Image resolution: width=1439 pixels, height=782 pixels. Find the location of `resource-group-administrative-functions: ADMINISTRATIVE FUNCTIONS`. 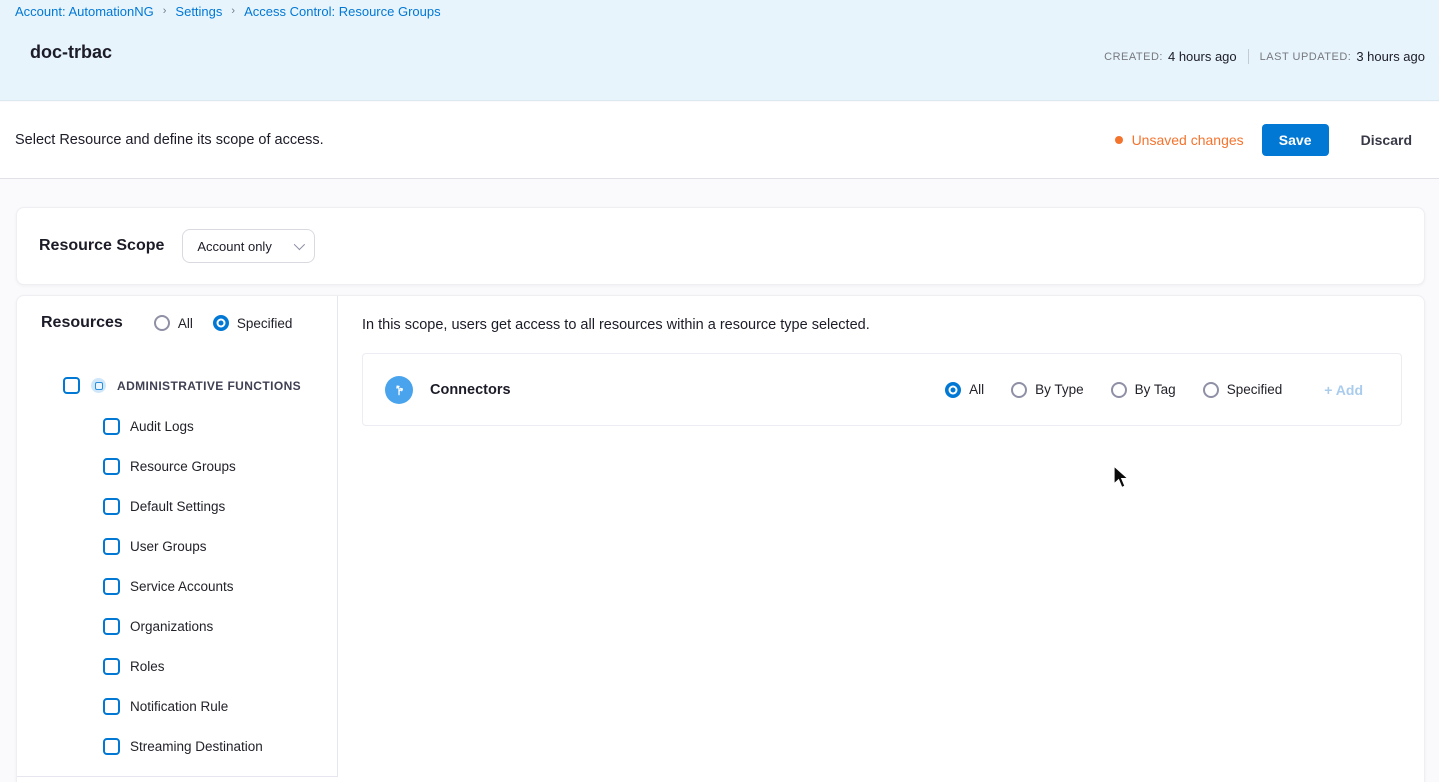

resource-group-administrative-functions: ADMINISTRATIVE FUNCTIONS is located at coordinates (182, 385).